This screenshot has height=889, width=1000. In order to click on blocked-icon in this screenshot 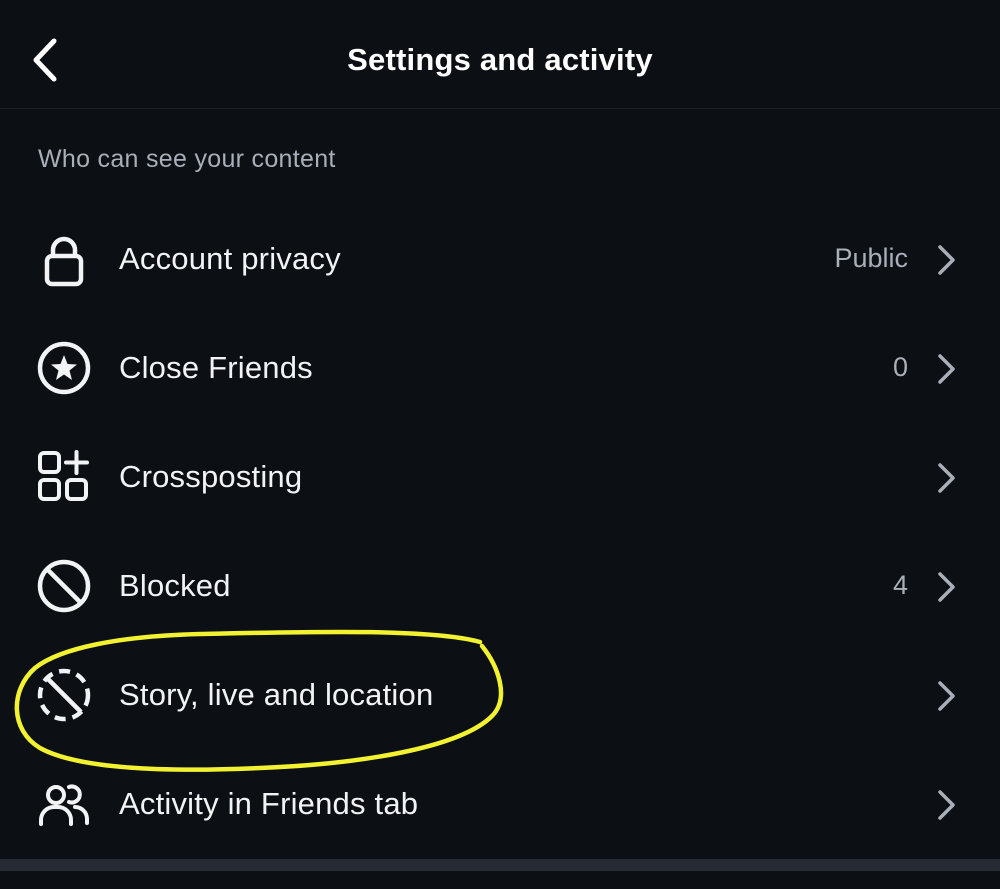, I will do `click(64, 586)`.